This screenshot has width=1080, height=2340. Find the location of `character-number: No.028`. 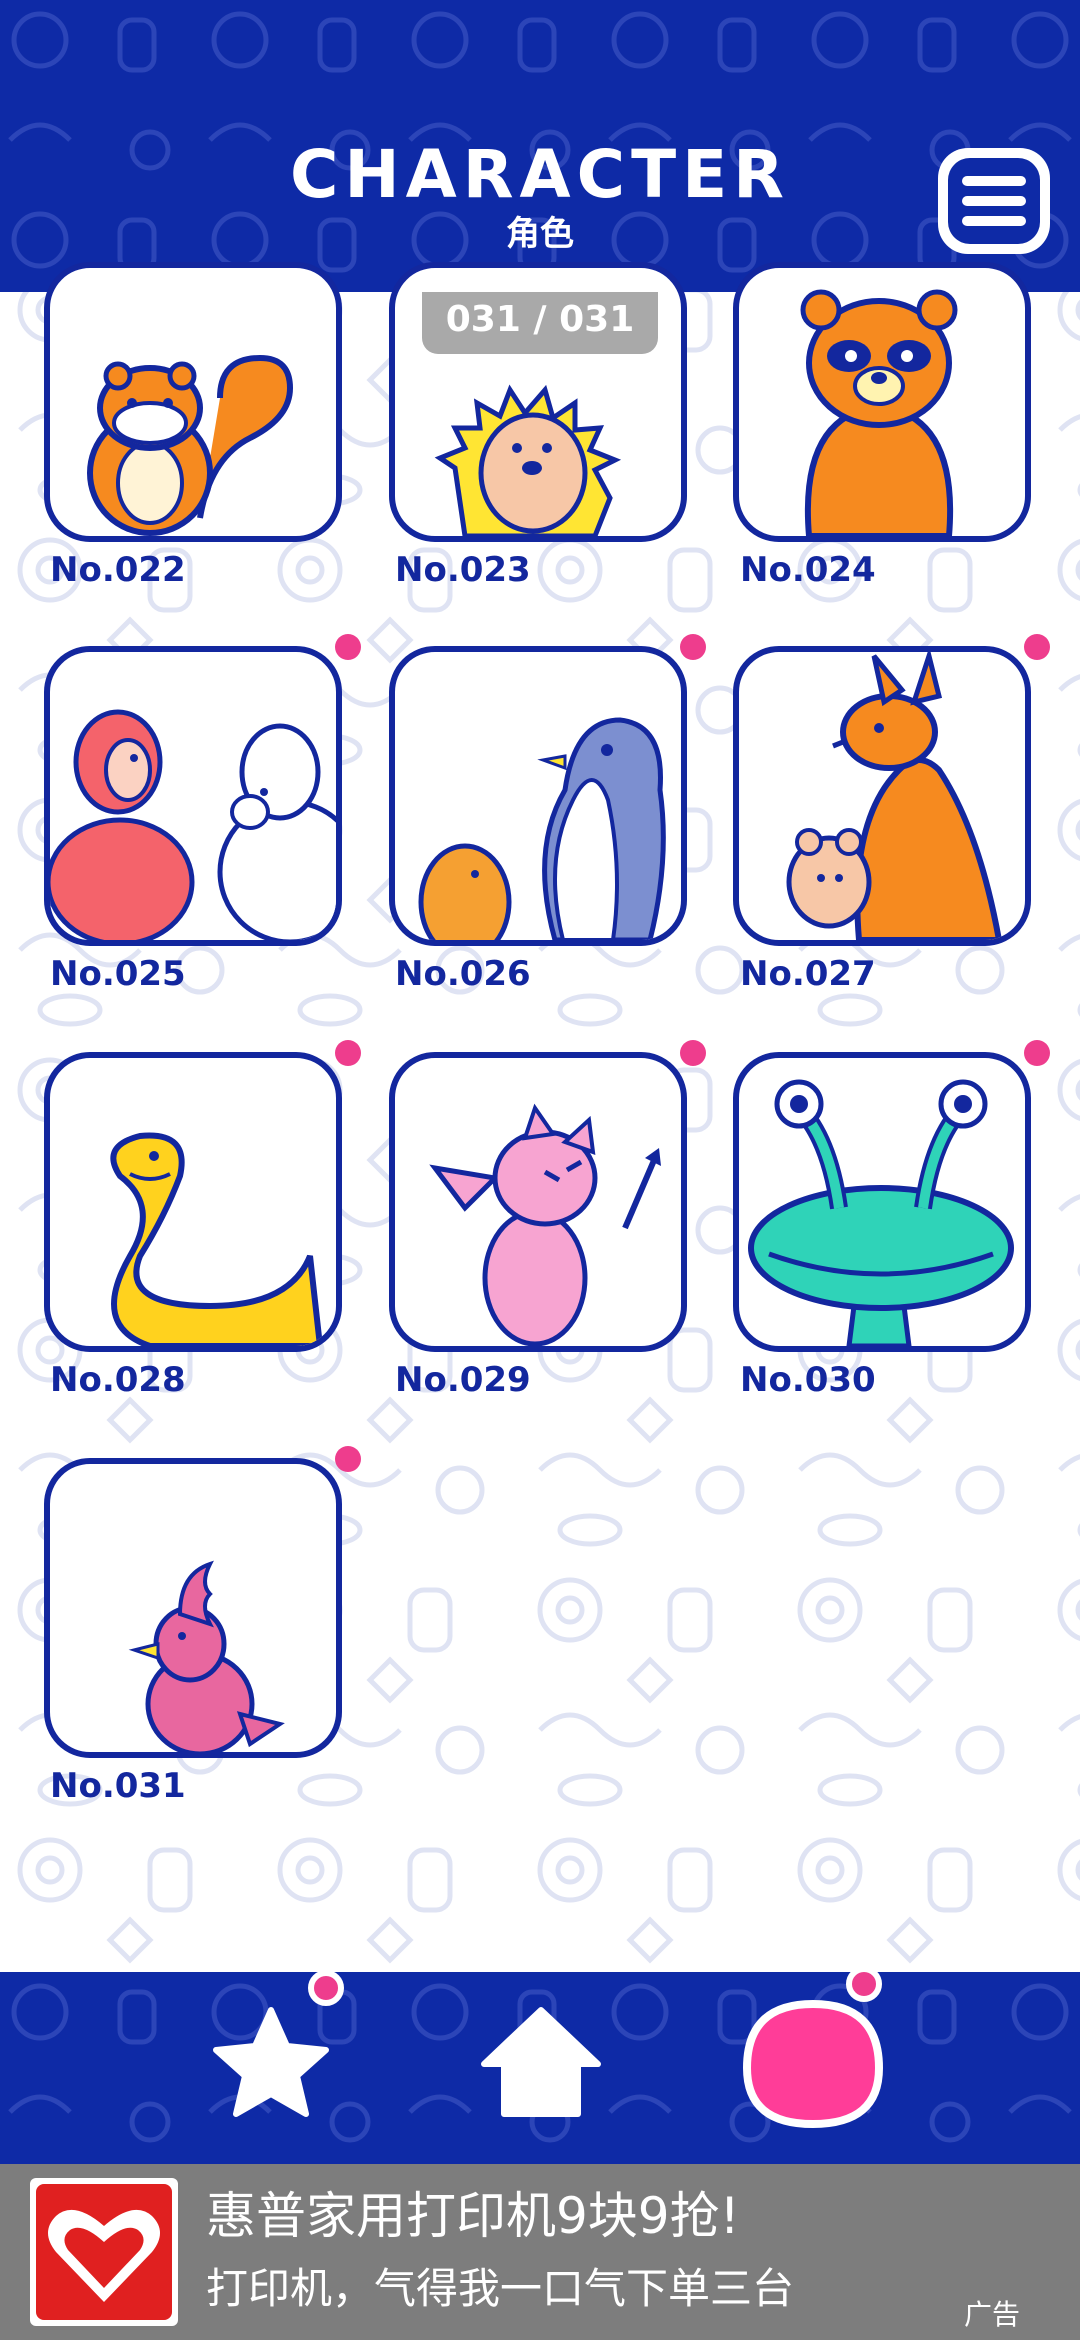

character-number: No.028 is located at coordinates (118, 1380).